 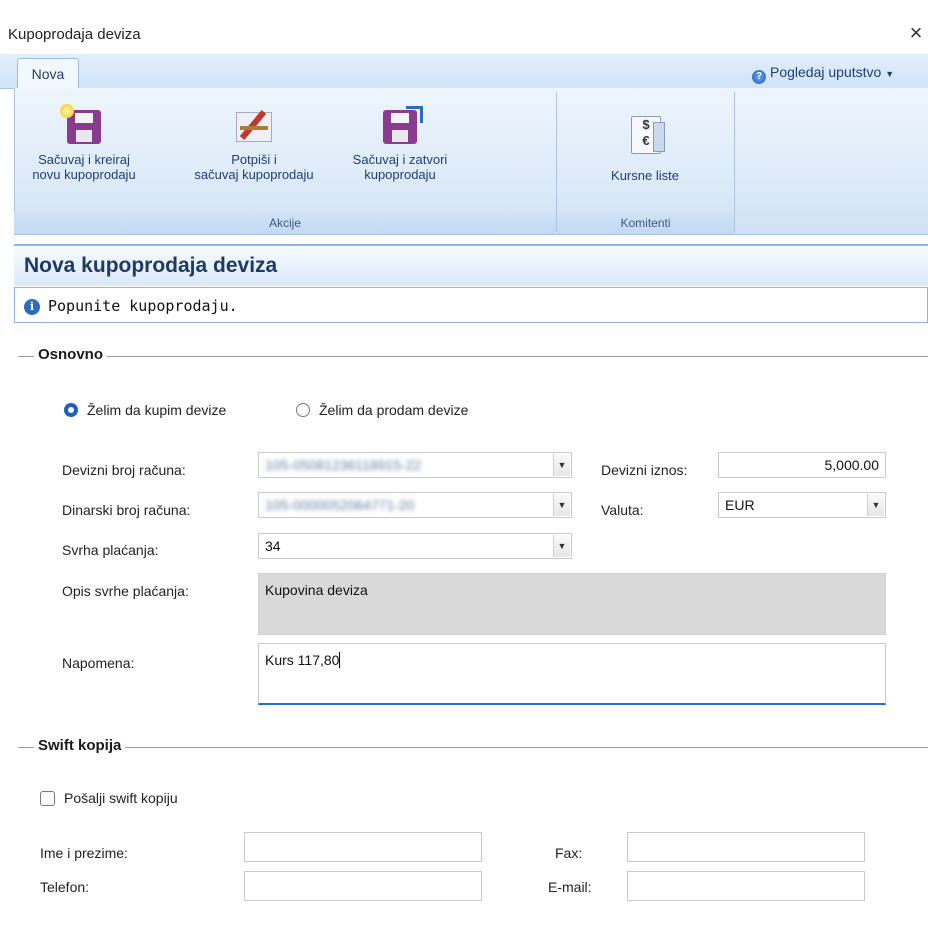 What do you see at coordinates (254, 174) in the screenshot?
I see `button-label-line2: sačuvaj kupoprodaju` at bounding box center [254, 174].